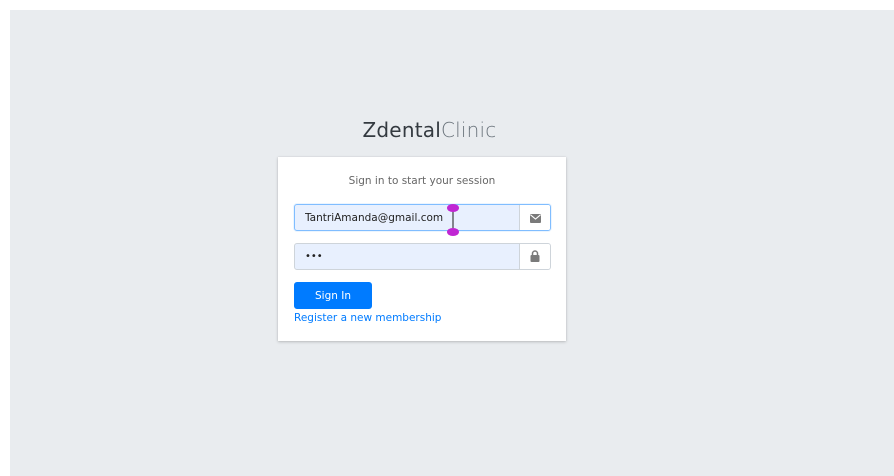 The image size is (894, 476). What do you see at coordinates (453, 220) in the screenshot?
I see `text-cursor-handles` at bounding box center [453, 220].